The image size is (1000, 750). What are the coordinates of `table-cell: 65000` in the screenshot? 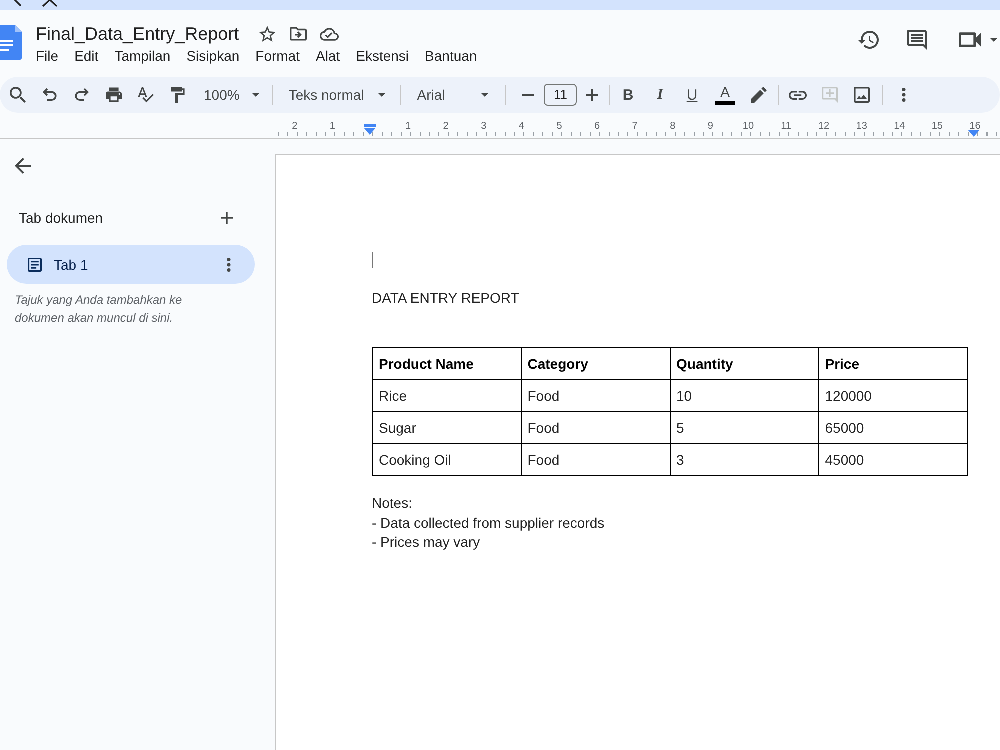 It's located at (893, 428).